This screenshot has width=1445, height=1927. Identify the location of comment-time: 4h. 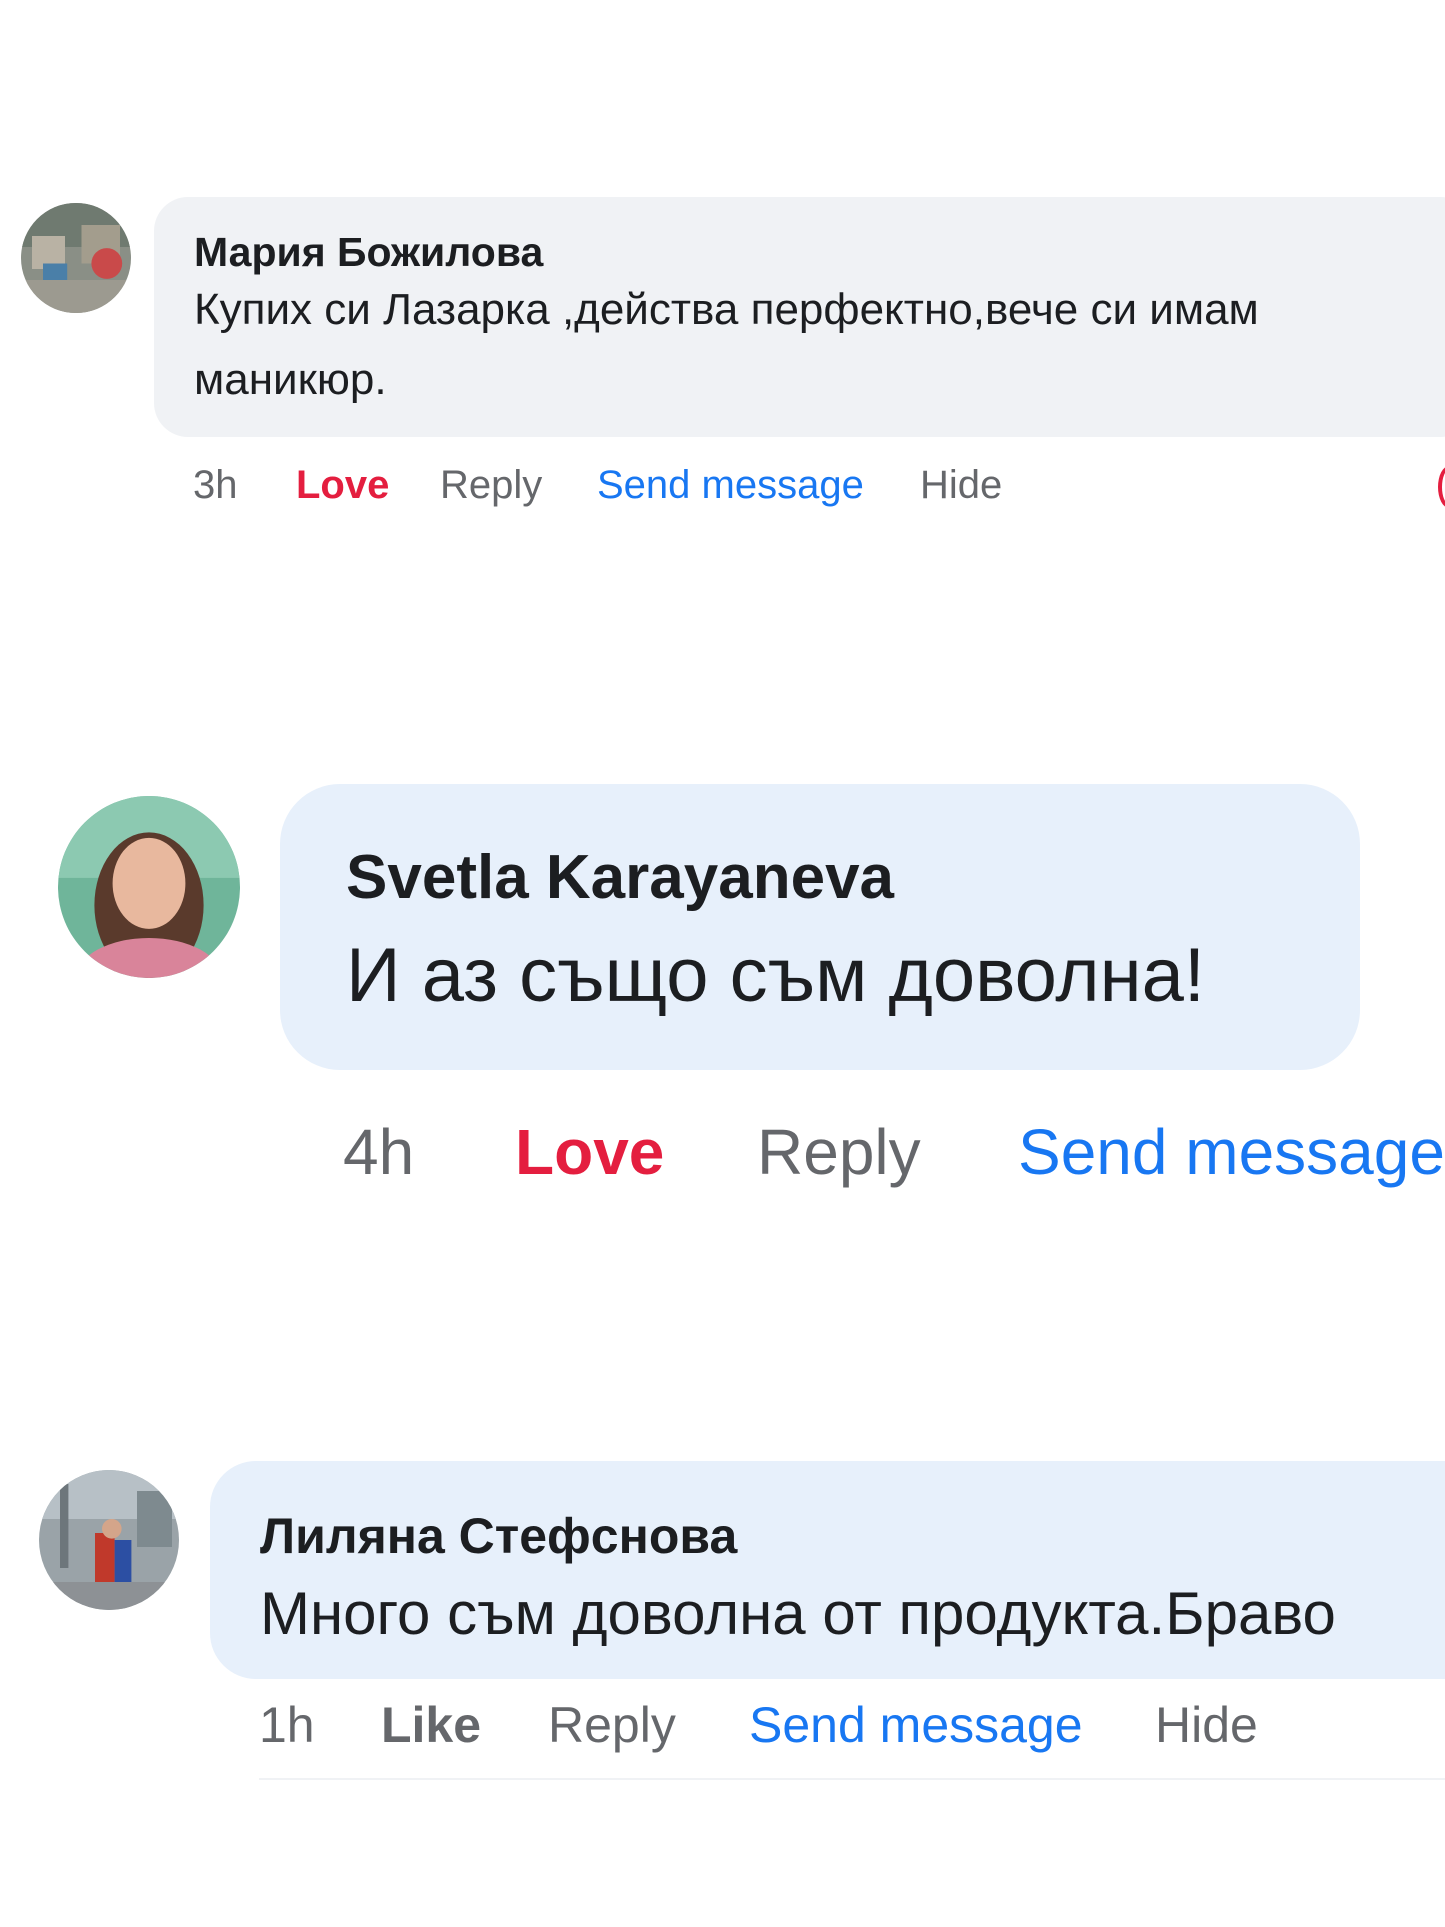
(378, 1152).